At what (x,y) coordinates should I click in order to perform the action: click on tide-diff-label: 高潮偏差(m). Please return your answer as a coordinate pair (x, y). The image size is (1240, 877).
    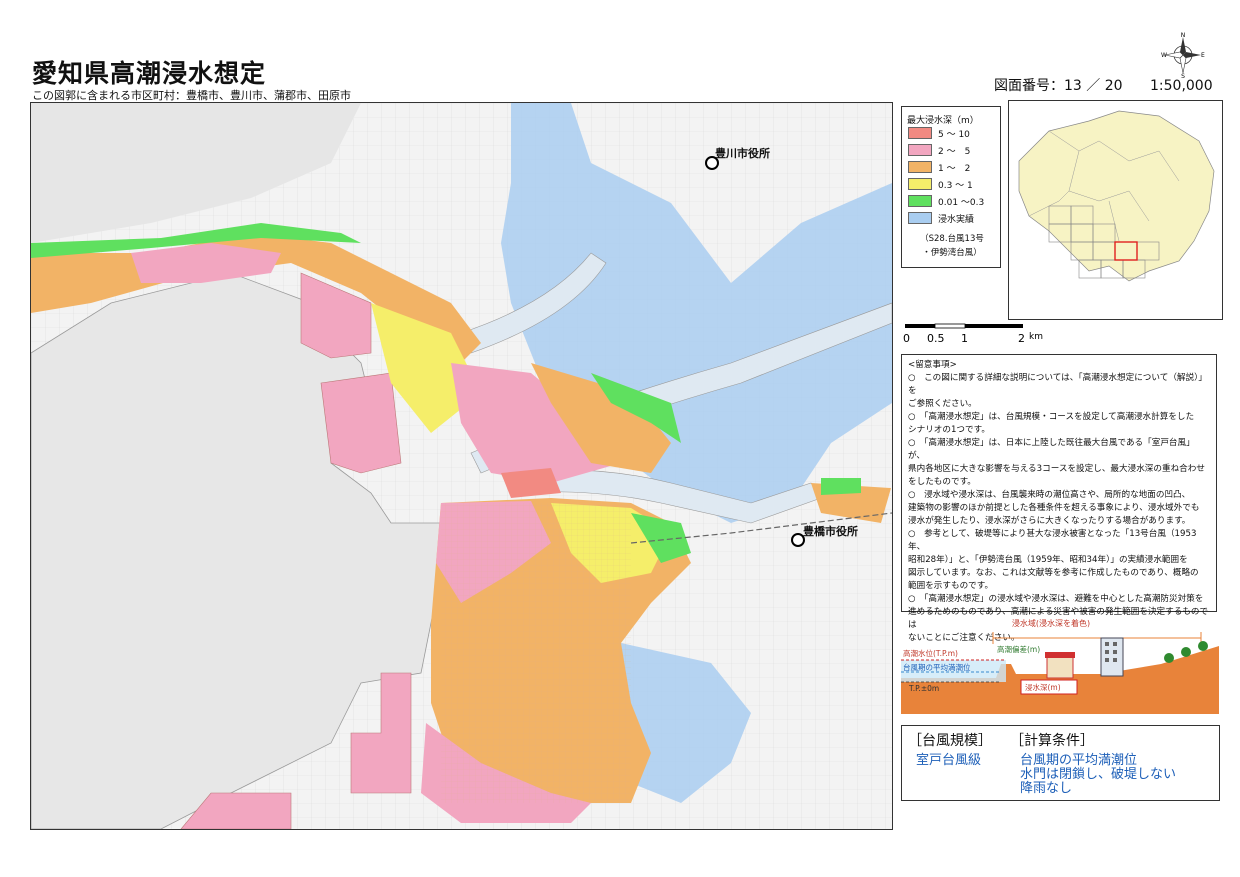
    Looking at the image, I should click on (1018, 649).